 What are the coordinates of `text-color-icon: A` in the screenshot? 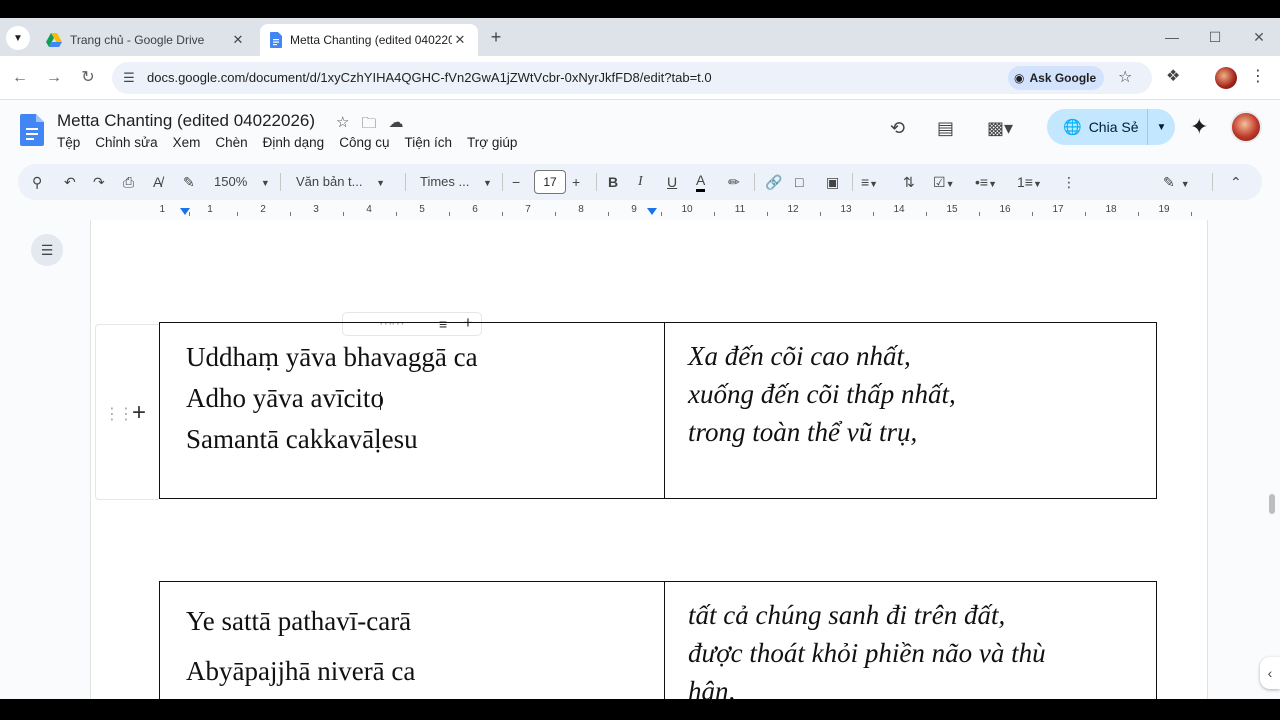 It's located at (701, 182).